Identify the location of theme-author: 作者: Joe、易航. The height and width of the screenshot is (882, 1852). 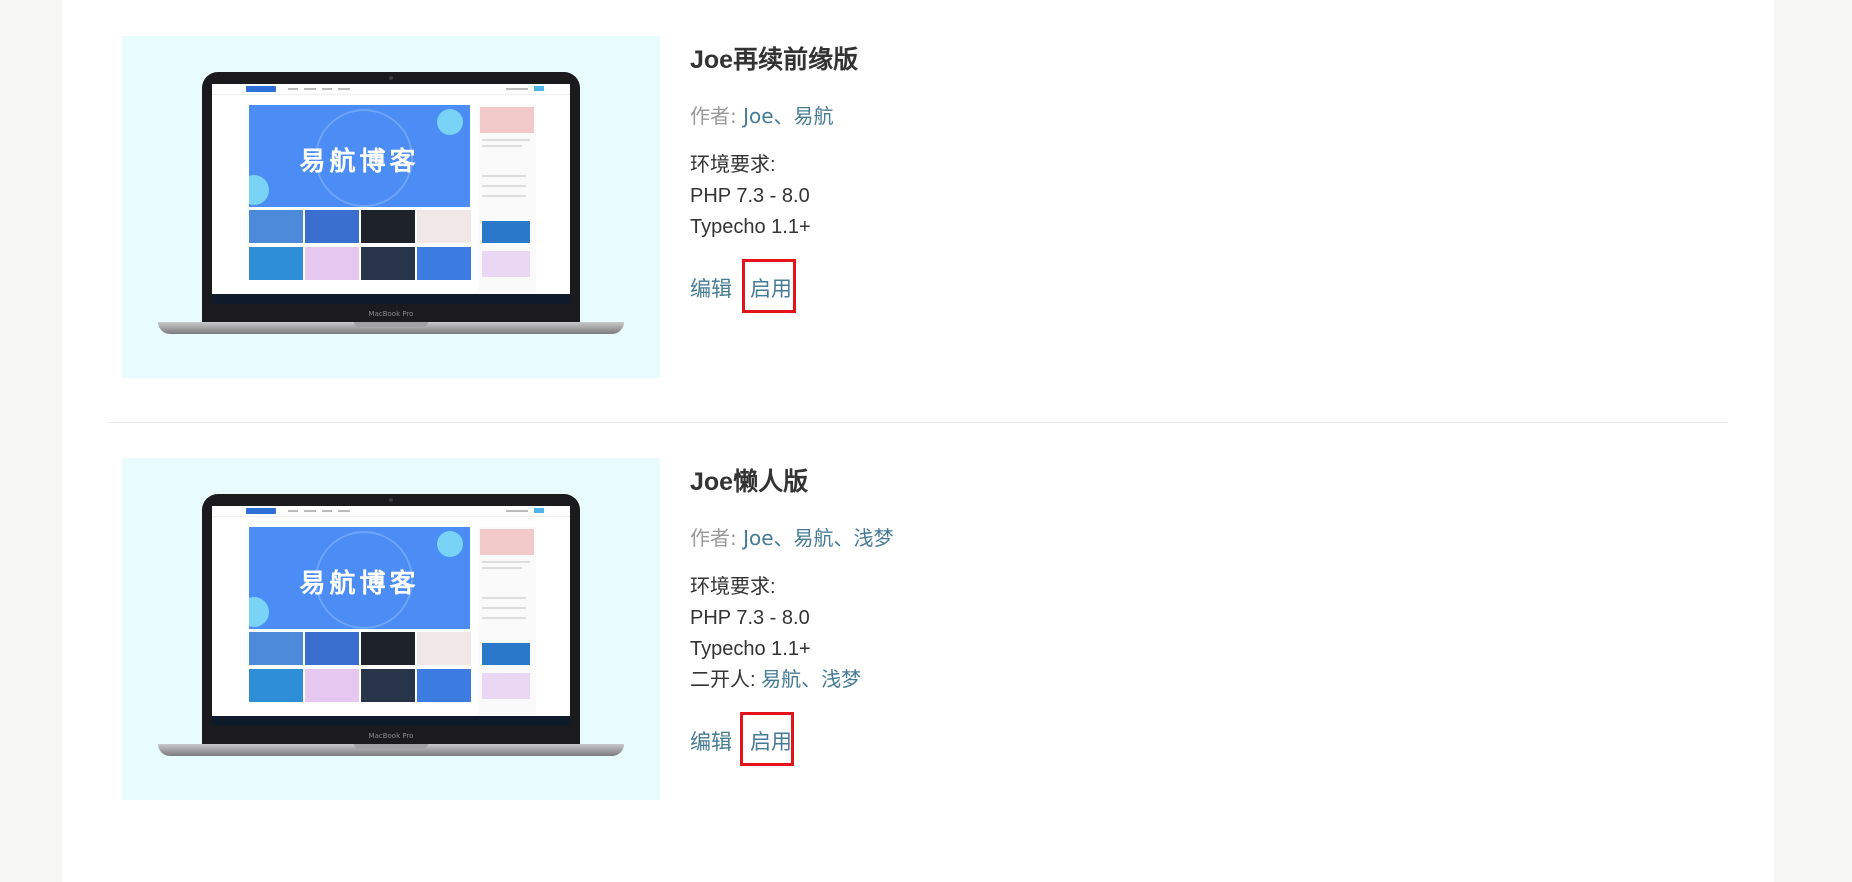
(762, 116).